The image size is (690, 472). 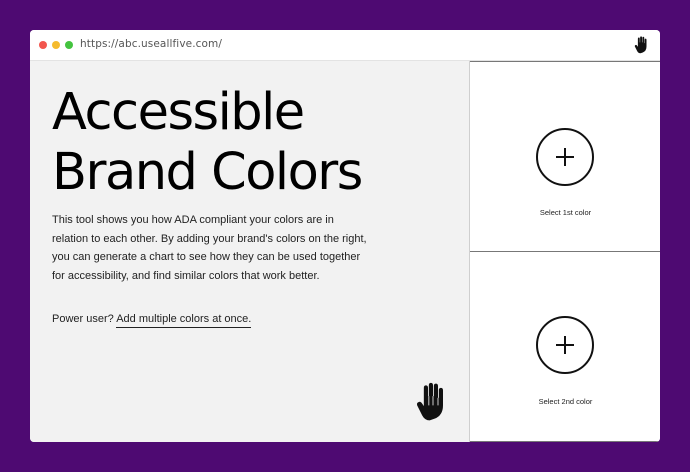 I want to click on hand-icon, so click(x=640, y=45).